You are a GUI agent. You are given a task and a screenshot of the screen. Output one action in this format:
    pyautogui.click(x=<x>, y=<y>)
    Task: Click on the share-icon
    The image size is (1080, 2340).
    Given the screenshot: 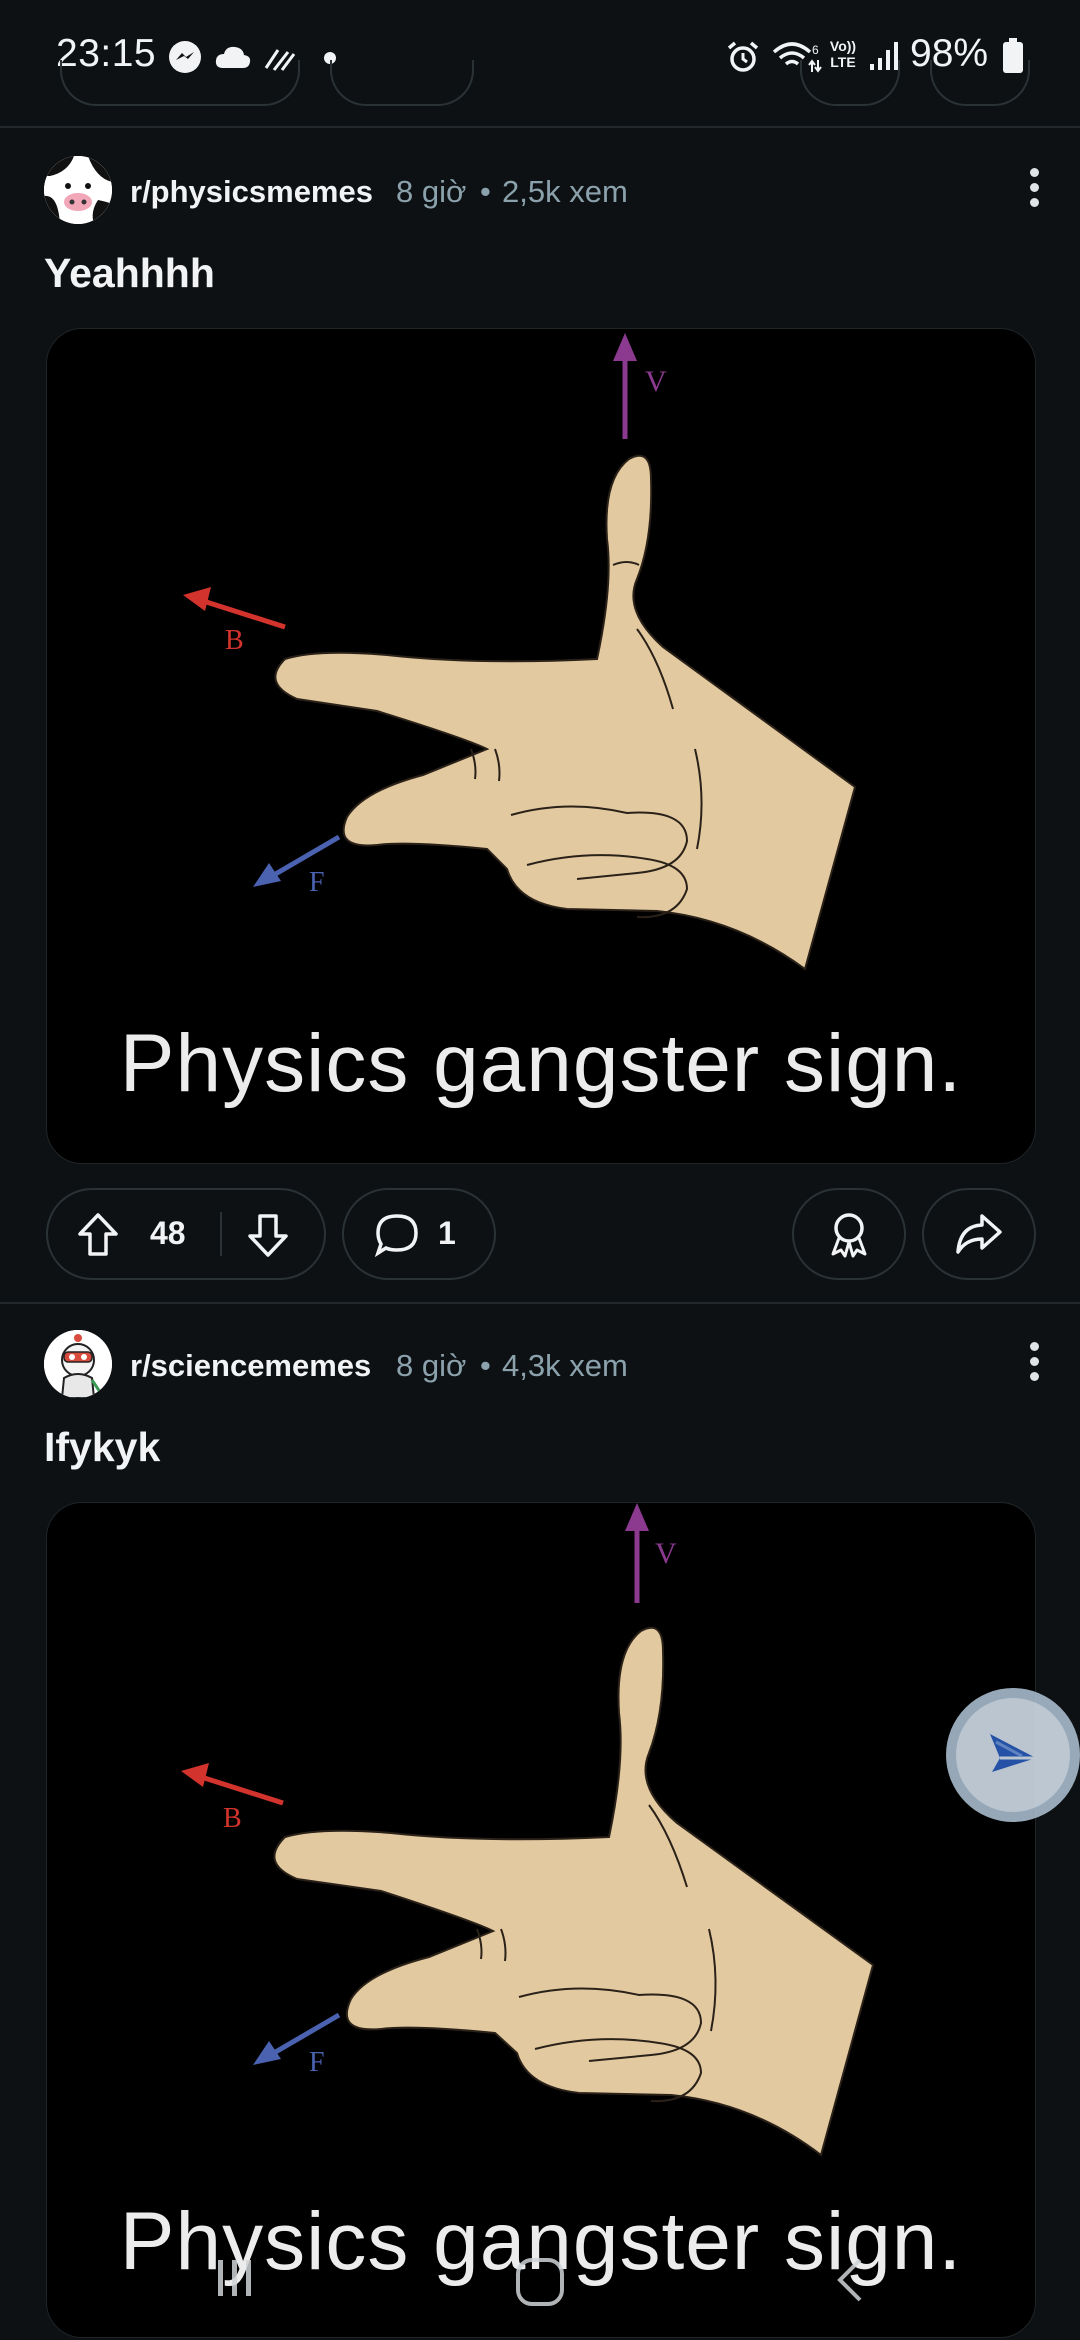 What is the action you would take?
    pyautogui.click(x=979, y=1234)
    